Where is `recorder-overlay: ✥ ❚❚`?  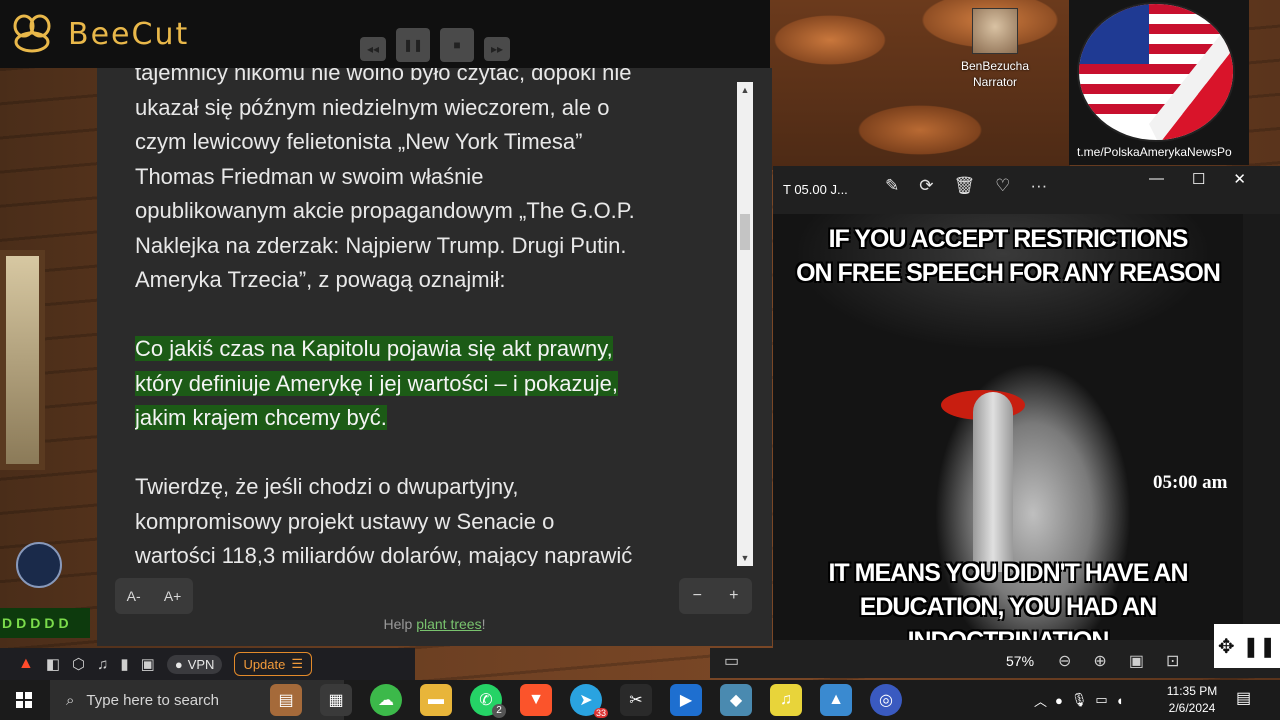 recorder-overlay: ✥ ❚❚ is located at coordinates (1247, 646).